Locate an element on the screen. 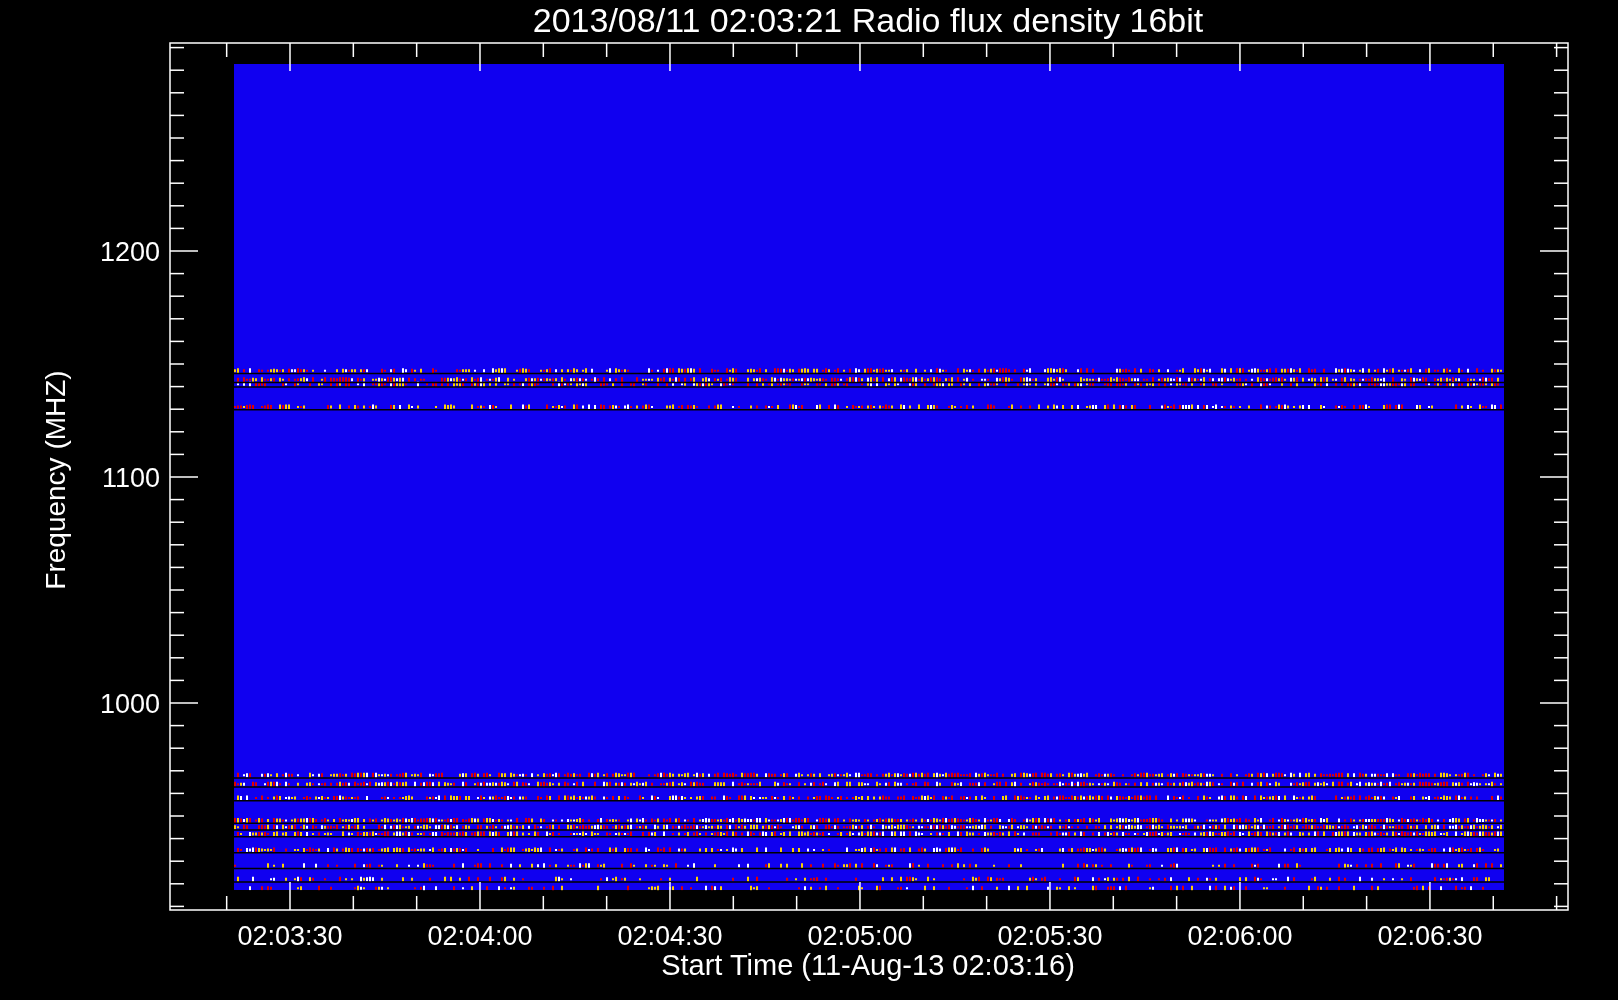 Image resolution: width=1618 pixels, height=1000 pixels. y-tick-label: 1200 is located at coordinates (129, 252).